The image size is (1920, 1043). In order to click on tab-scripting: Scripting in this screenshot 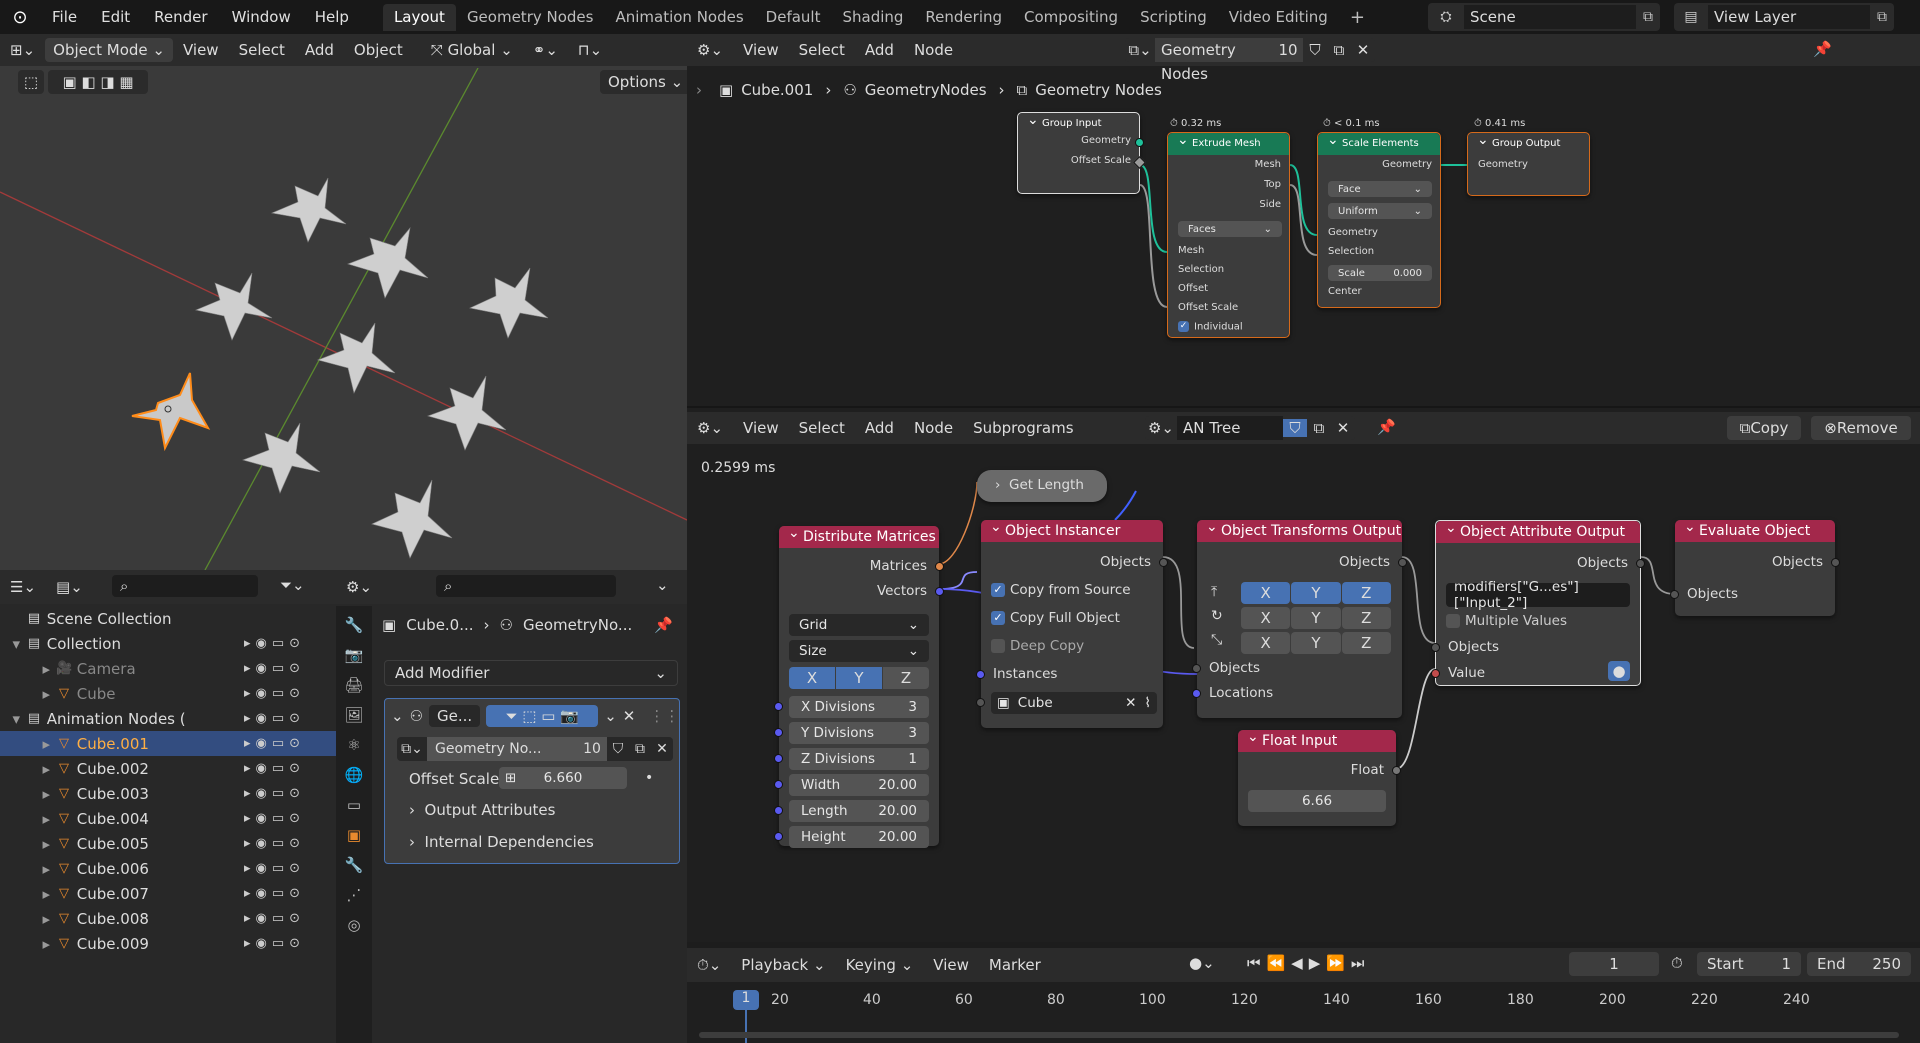, I will do `click(1173, 17)`.